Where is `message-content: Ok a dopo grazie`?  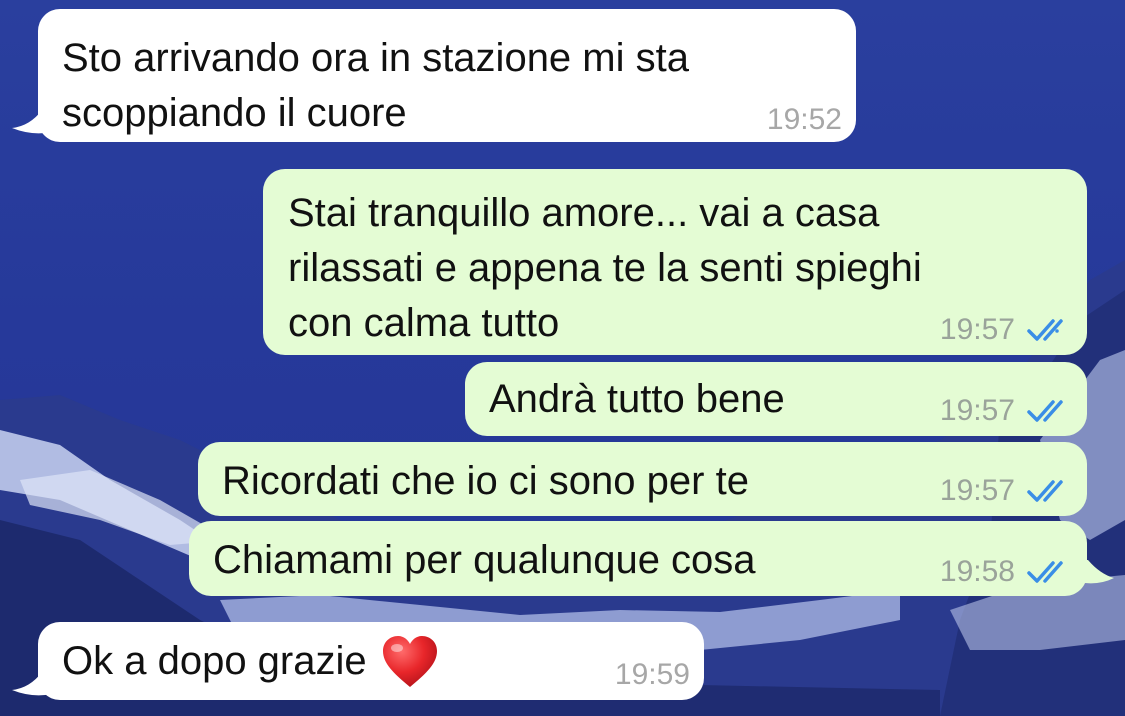
message-content: Ok a dopo grazie is located at coordinates (250, 661).